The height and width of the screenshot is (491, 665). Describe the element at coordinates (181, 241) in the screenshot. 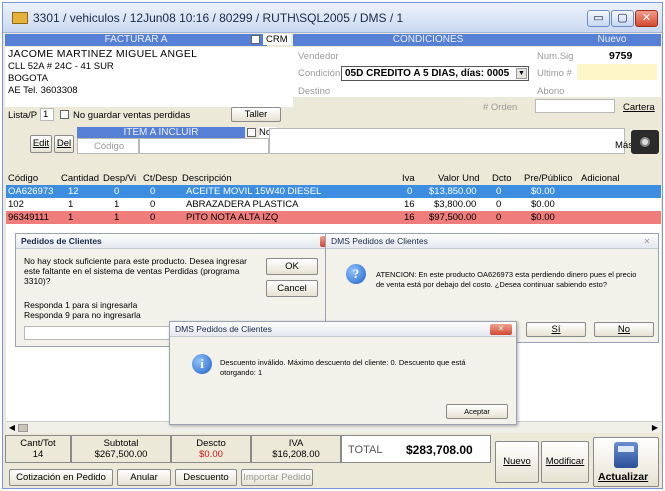

I see `pedidos-dialog-title: Pedidos de Clientes` at that location.